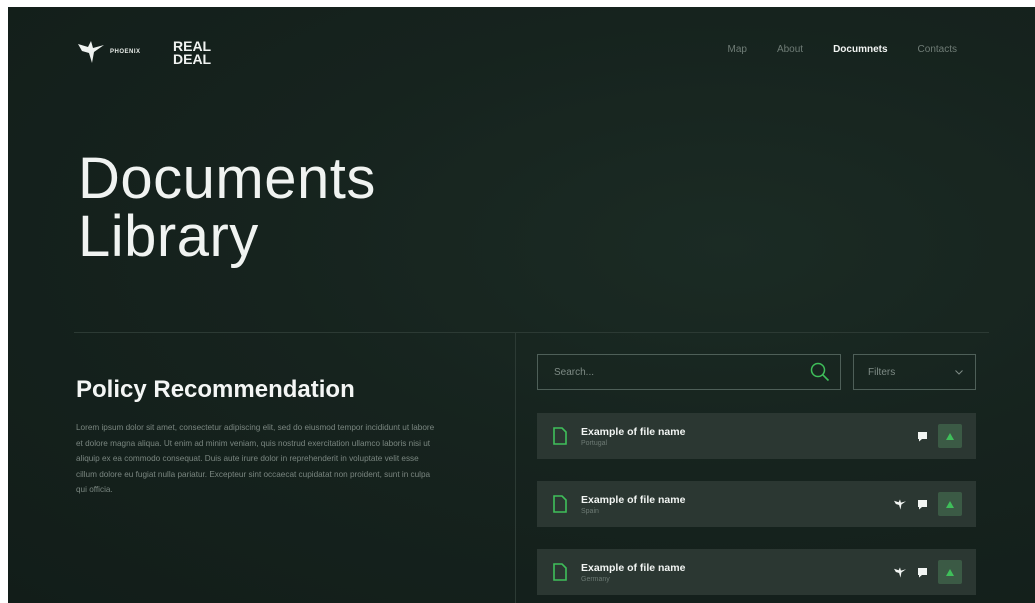  What do you see at coordinates (515, 468) in the screenshot?
I see `column-divider` at bounding box center [515, 468].